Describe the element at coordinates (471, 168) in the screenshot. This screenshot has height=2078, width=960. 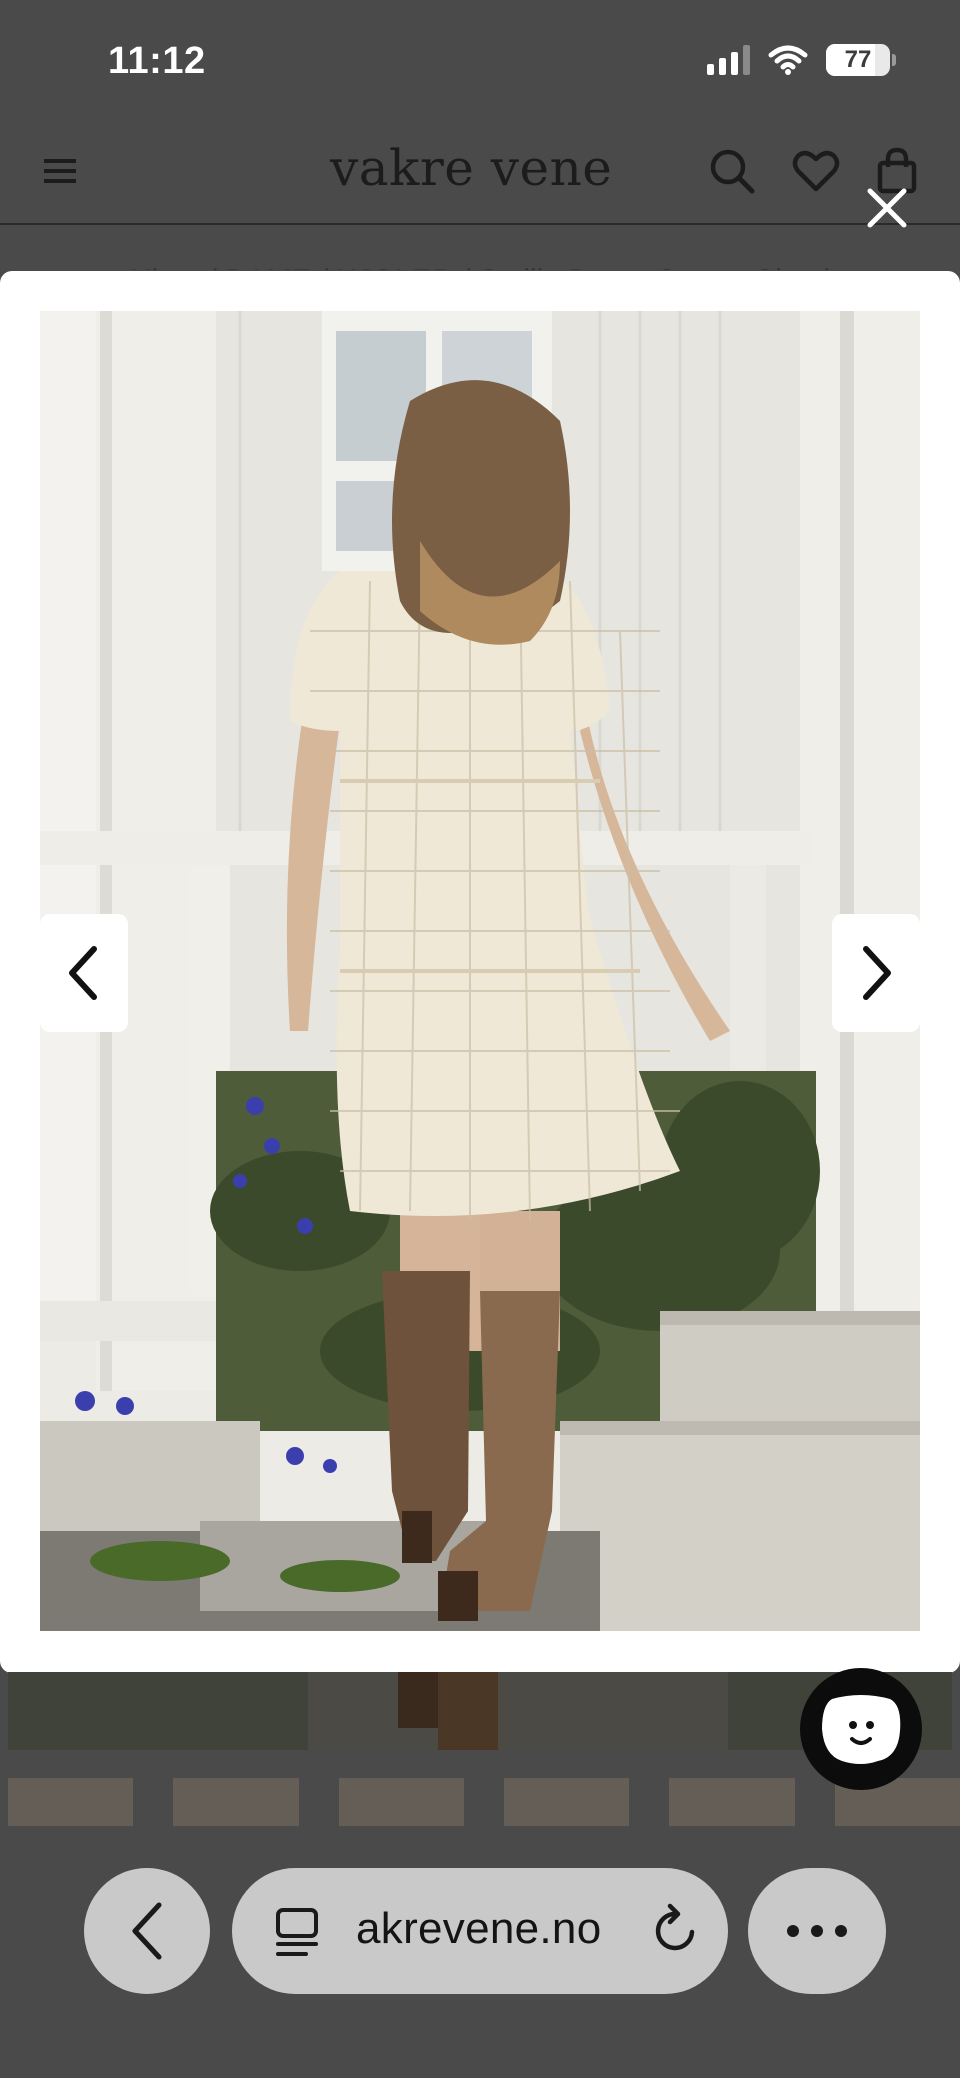
I see `site-logo: vakre vene` at that location.